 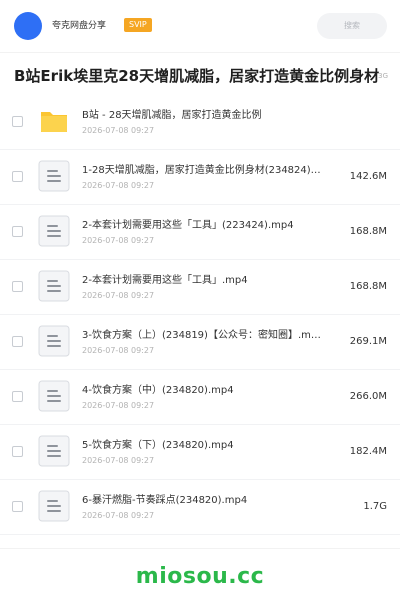 I want to click on file-name: 4-饮食方案（中）(234820).mp4, so click(x=202, y=390).